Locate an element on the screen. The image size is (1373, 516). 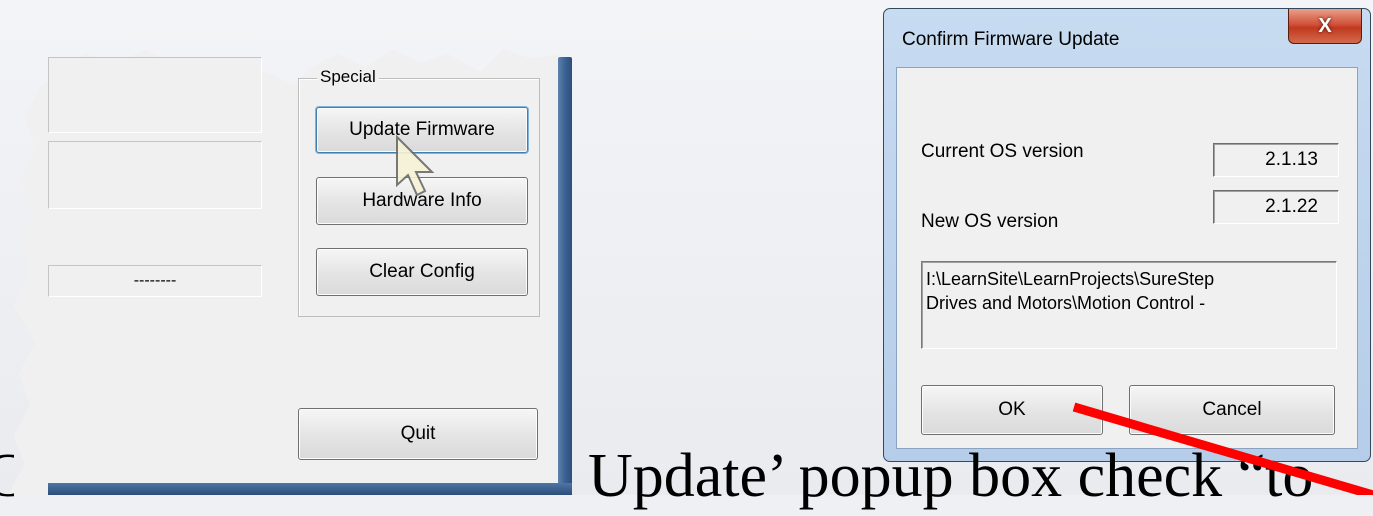
close-icon: X is located at coordinates (1325, 25).